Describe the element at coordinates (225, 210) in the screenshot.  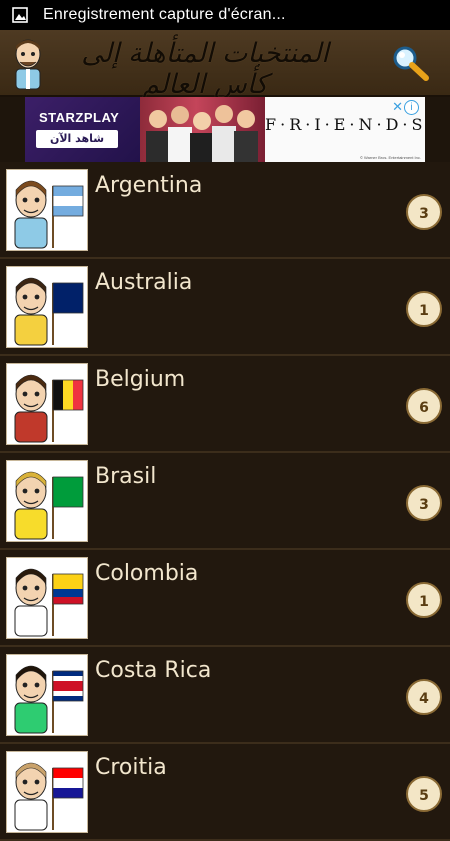
I see `team-row: Argentina 3` at that location.